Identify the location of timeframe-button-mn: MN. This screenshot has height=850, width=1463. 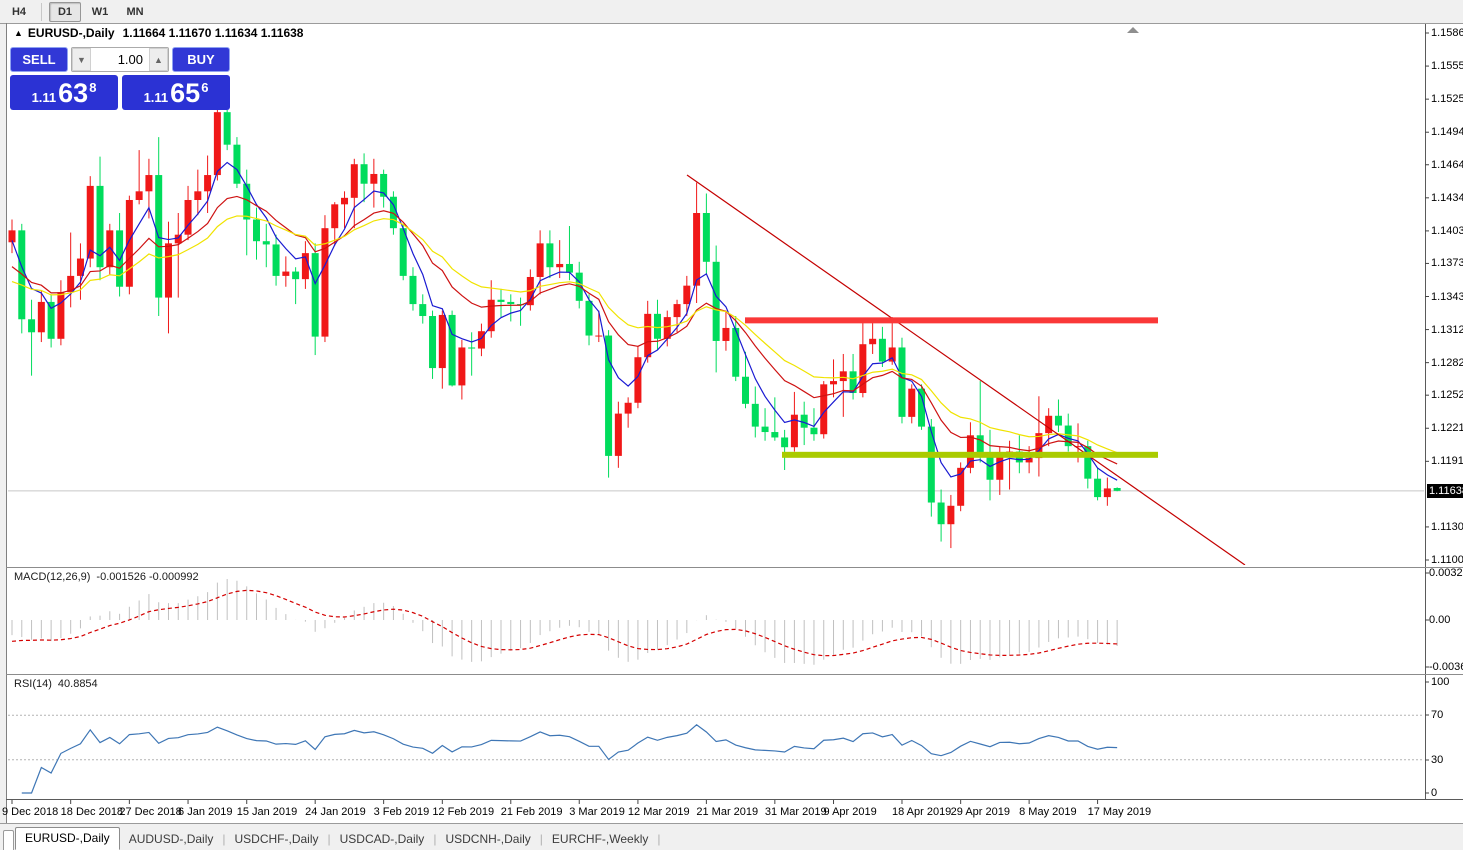
(135, 12).